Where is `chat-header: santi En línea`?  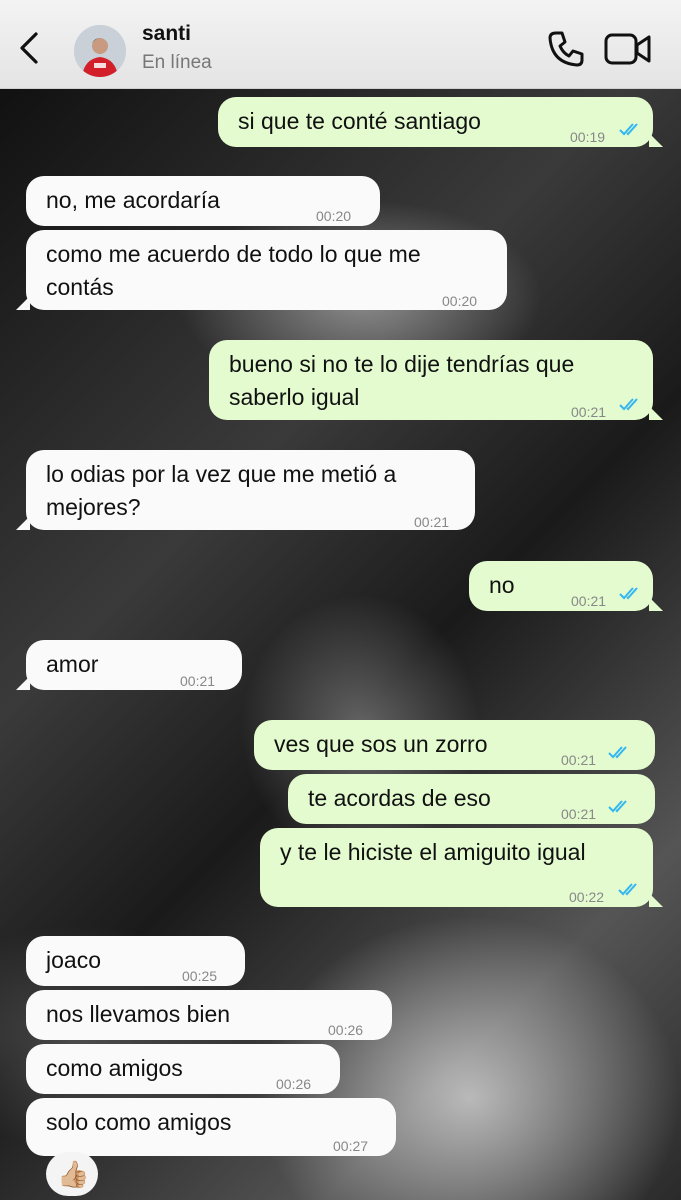 chat-header: santi En línea is located at coordinates (340, 44).